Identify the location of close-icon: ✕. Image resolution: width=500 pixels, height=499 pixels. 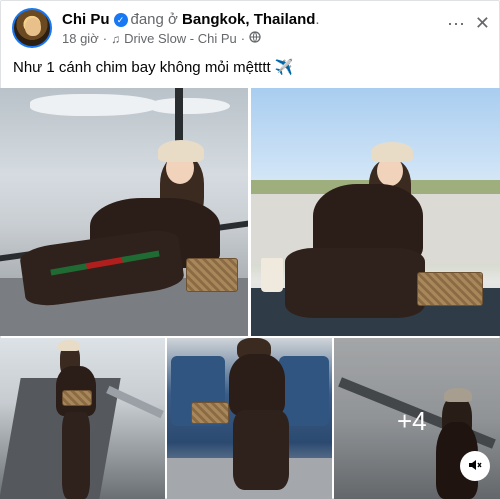
(482, 23).